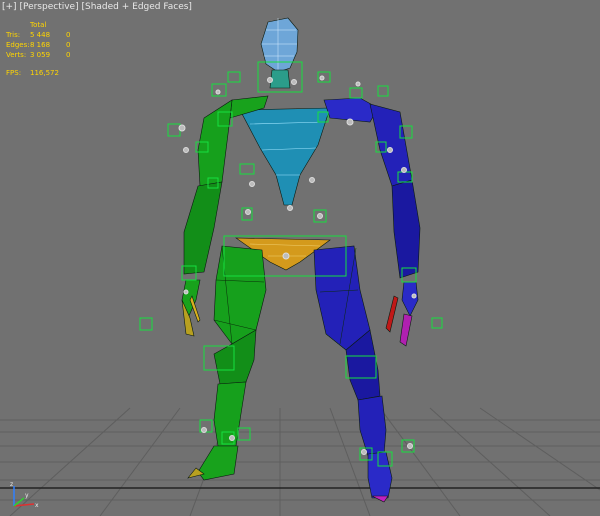  What do you see at coordinates (27, 495) in the screenshot?
I see `axis-y-label: y` at bounding box center [27, 495].